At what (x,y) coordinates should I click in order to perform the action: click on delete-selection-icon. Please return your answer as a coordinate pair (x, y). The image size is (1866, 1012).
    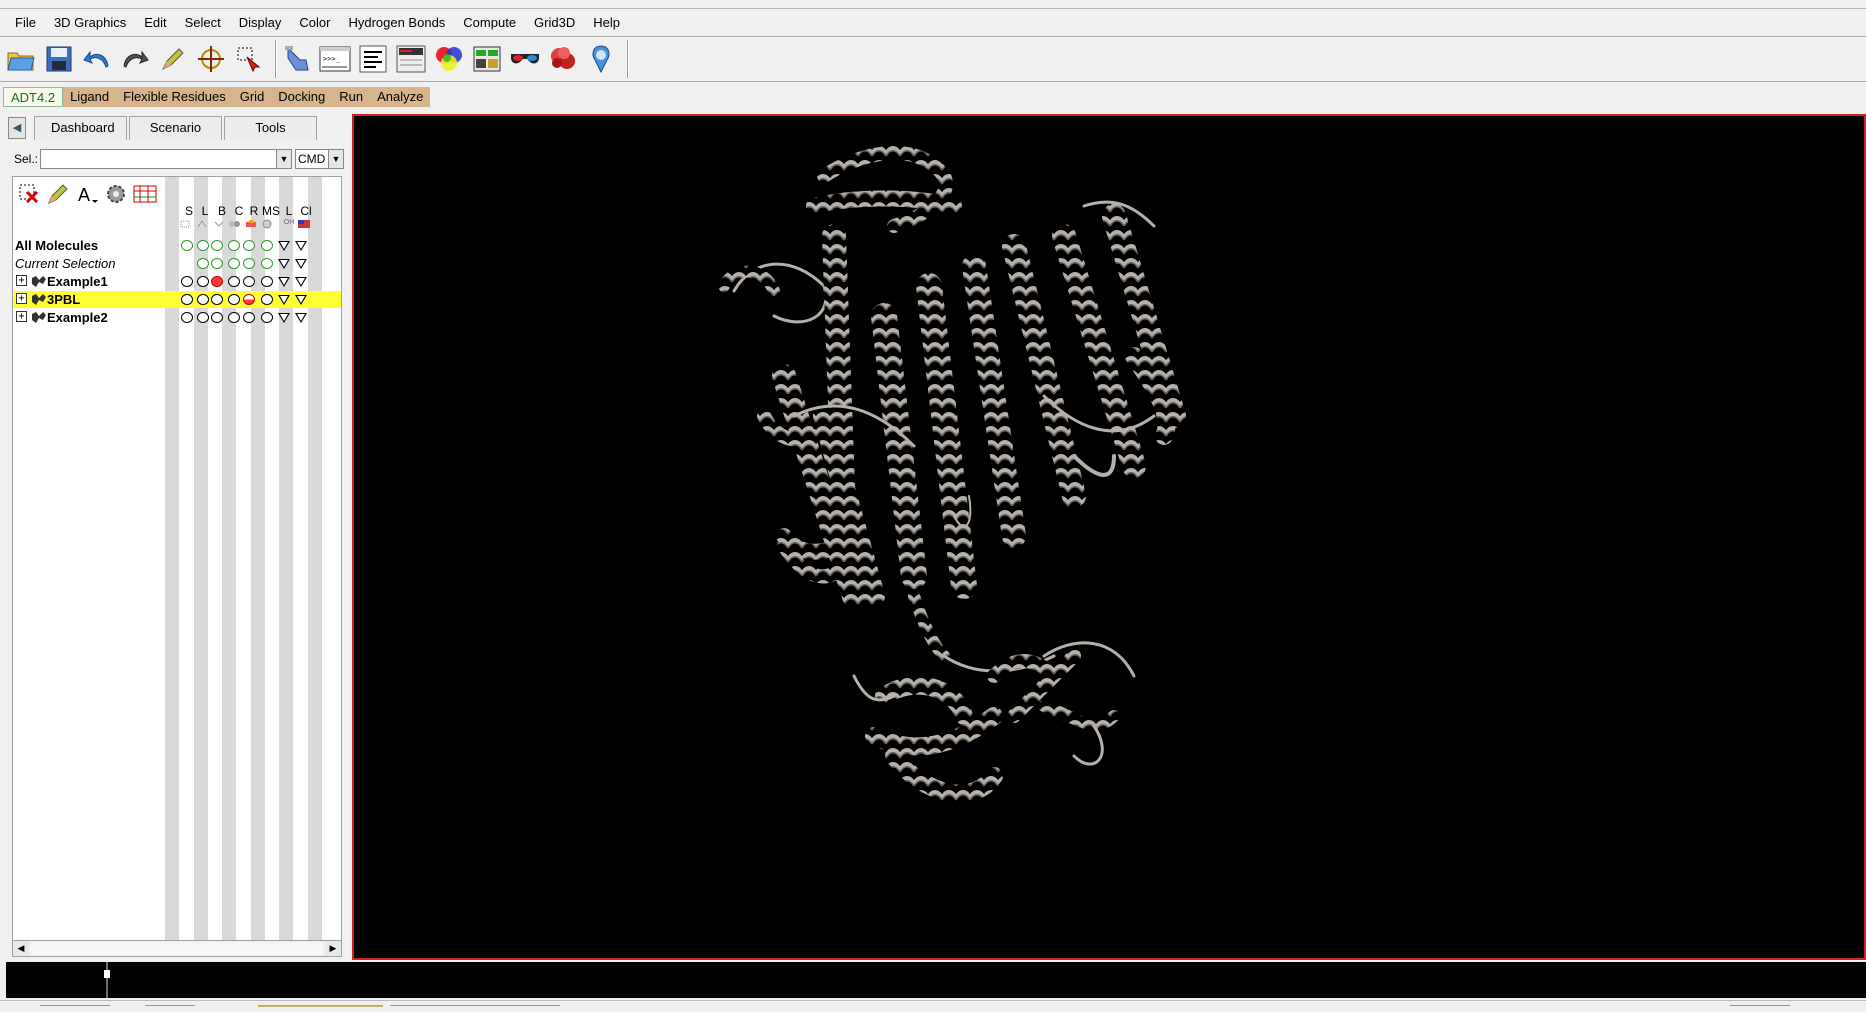
    Looking at the image, I should click on (28, 193).